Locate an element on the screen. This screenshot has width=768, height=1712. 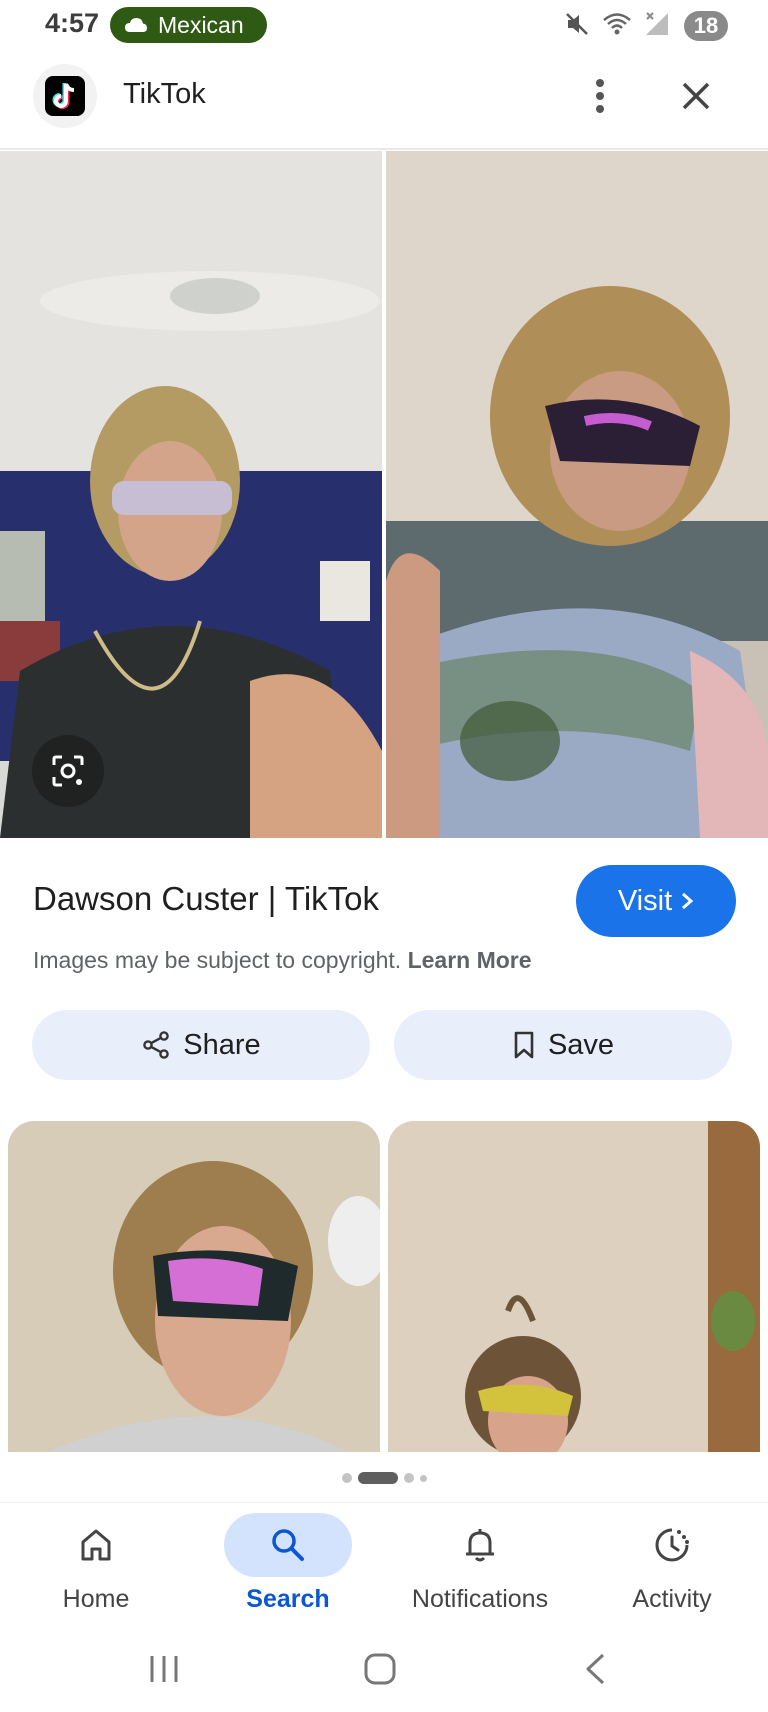
media-status-pill: Mexican is located at coordinates (188, 25).